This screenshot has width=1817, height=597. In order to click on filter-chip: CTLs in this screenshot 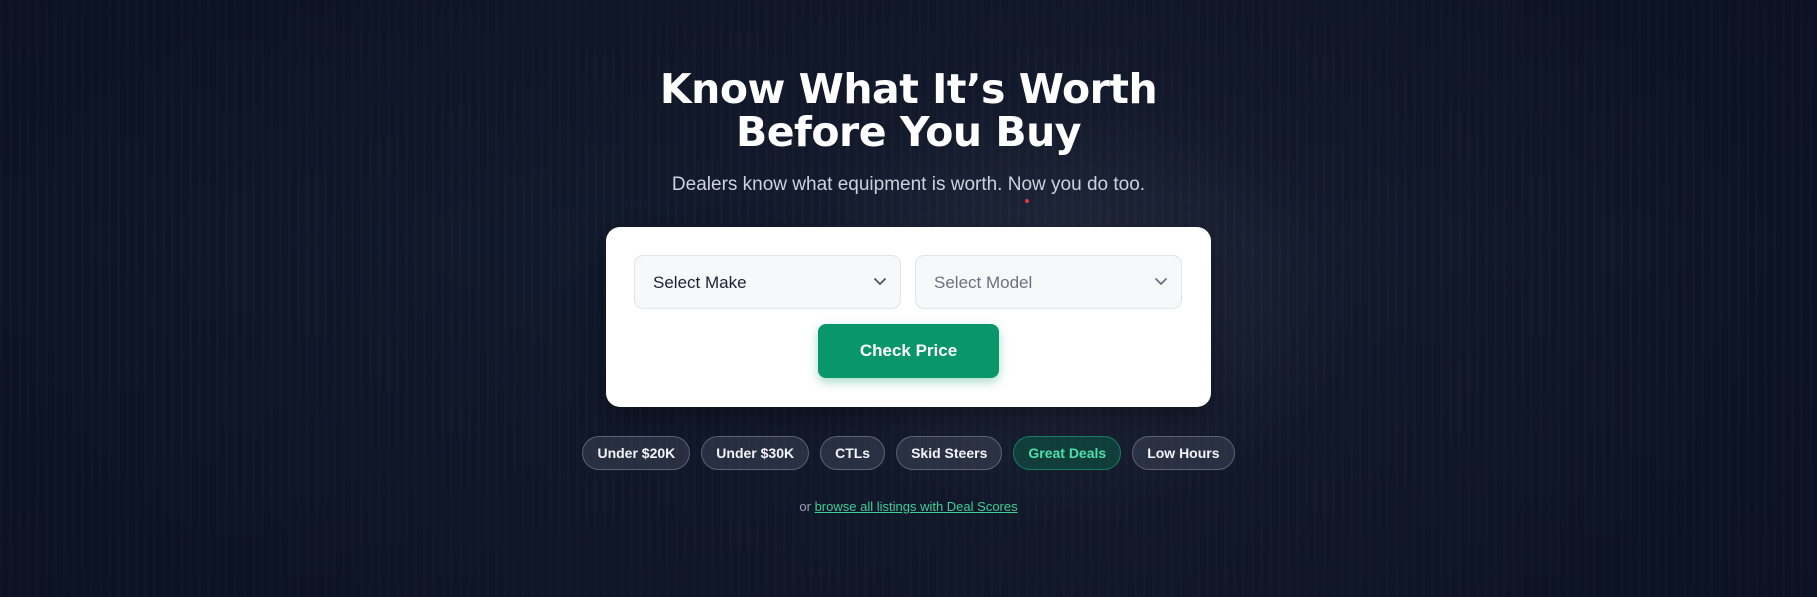, I will do `click(853, 453)`.